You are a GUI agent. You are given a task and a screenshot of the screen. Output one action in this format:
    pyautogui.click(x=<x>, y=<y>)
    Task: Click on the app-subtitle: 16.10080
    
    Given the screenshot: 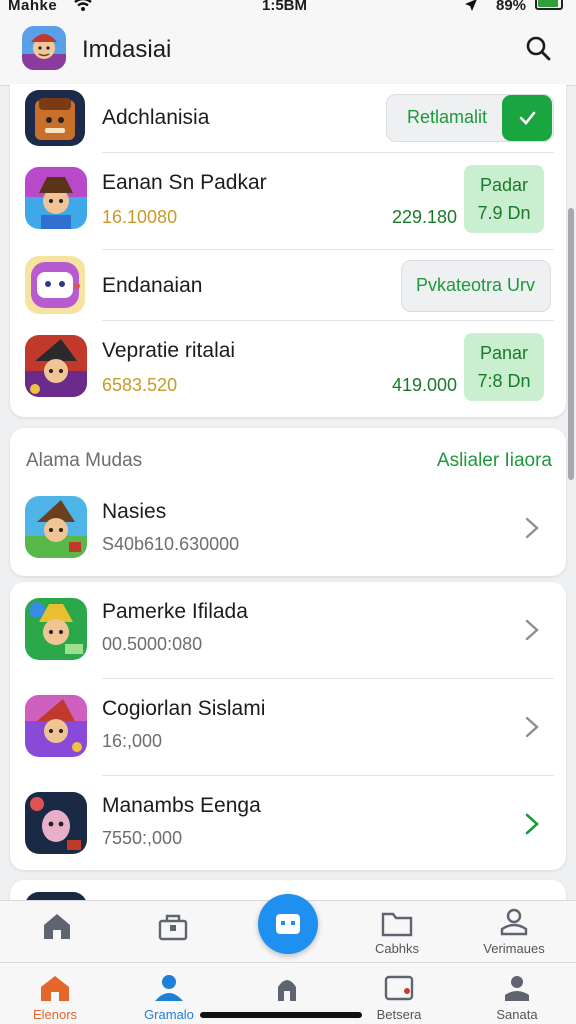 What is the action you would take?
    pyautogui.click(x=140, y=217)
    